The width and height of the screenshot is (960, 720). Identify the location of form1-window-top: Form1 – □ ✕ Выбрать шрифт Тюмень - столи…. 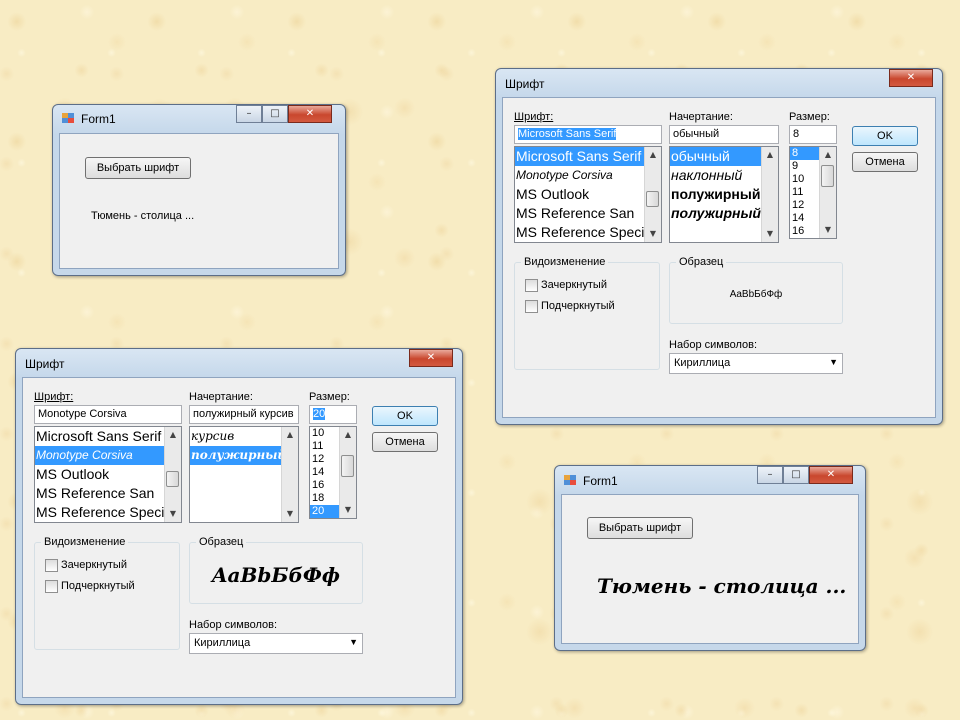
(199, 190).